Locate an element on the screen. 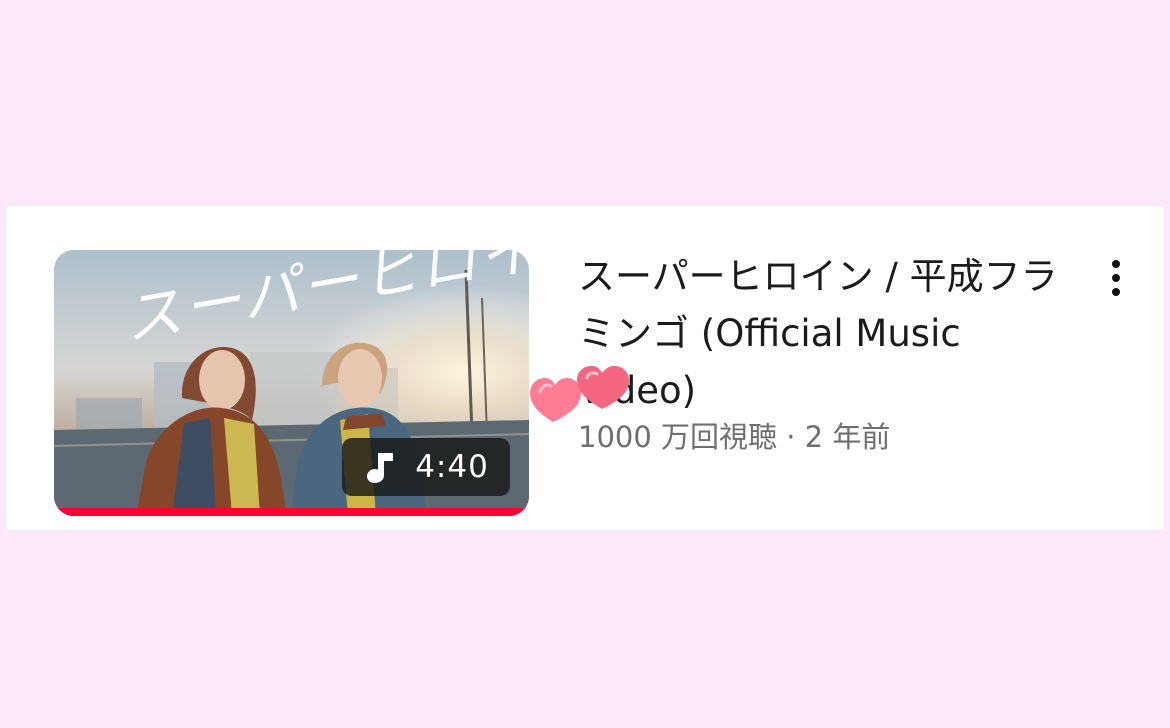 The image size is (1170, 728). hearts-sticker is located at coordinates (579, 394).